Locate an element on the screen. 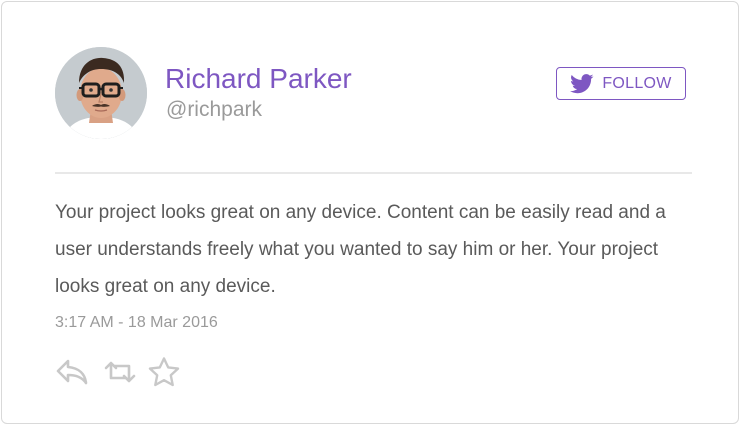  tweet-actions is located at coordinates (118, 374).